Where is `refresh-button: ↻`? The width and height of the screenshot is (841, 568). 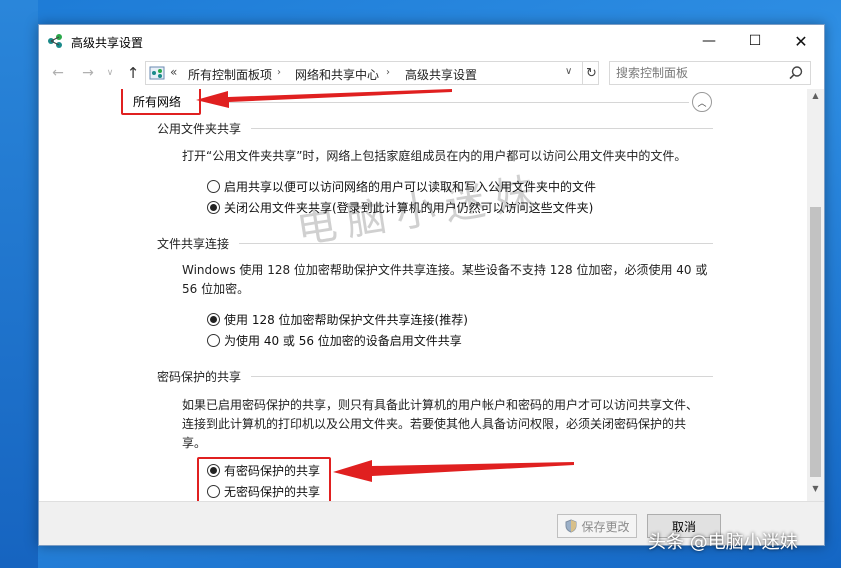 refresh-button: ↻ is located at coordinates (591, 73).